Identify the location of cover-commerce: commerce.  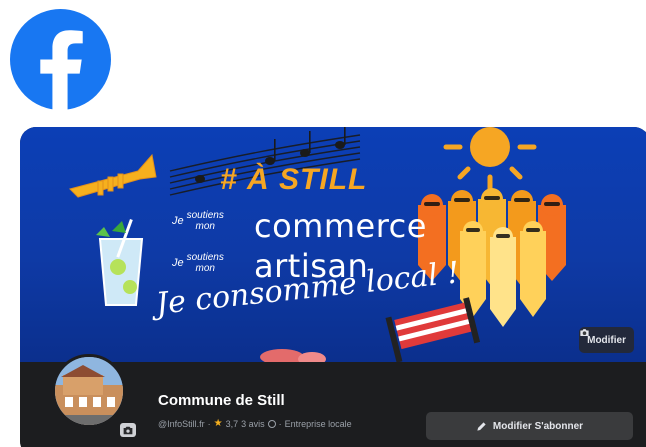
(340, 226).